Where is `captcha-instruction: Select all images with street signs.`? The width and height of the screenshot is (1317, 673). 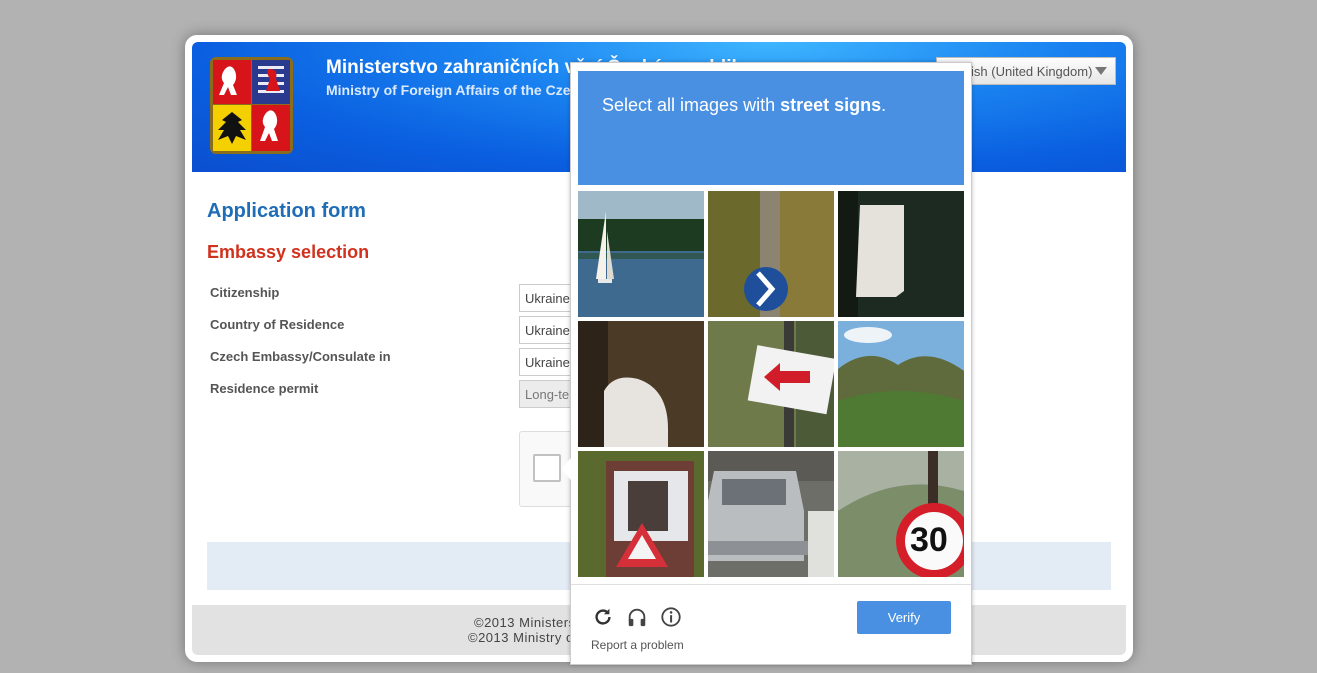
captcha-instruction: Select all images with street signs. is located at coordinates (771, 128).